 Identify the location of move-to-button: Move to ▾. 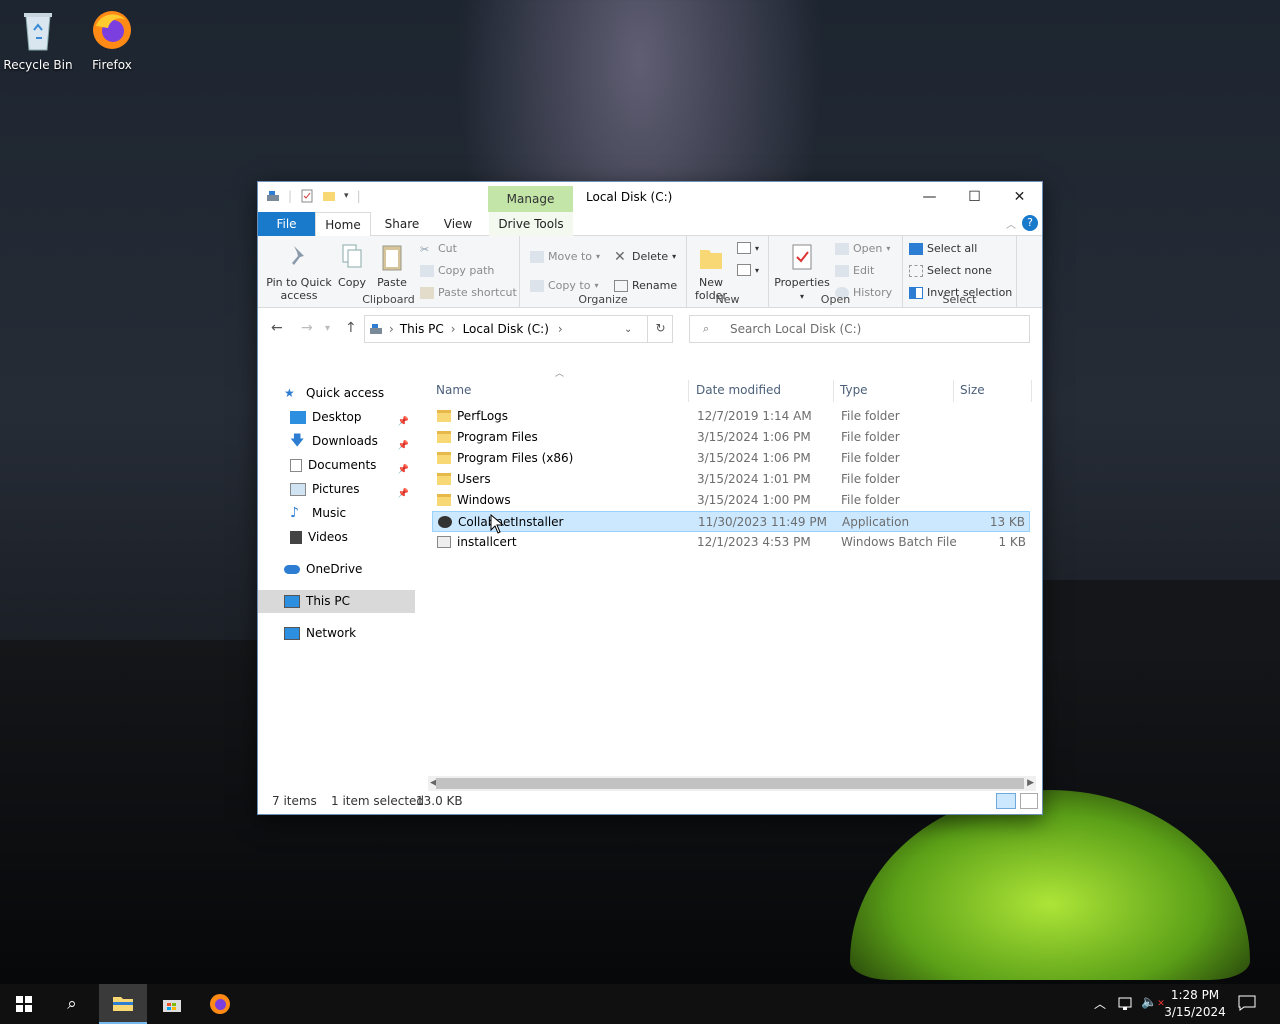
(565, 256).